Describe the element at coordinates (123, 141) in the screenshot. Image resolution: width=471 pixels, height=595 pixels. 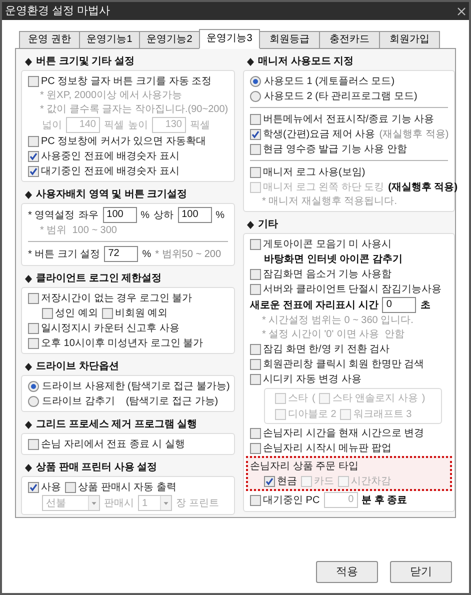
I see `checkbox-label: PC 정보창에 커서가 있으면 자동확대` at that location.